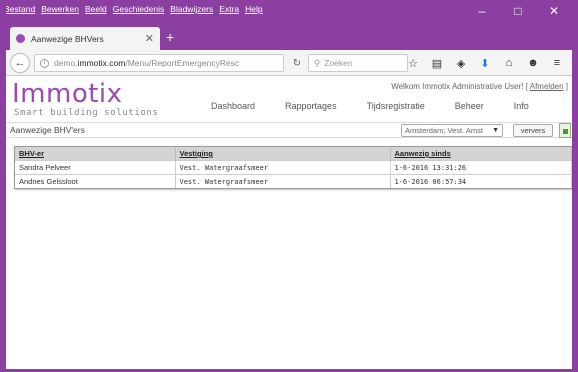 The image size is (578, 372). What do you see at coordinates (67, 94) in the screenshot?
I see `logo: Immotix` at bounding box center [67, 94].